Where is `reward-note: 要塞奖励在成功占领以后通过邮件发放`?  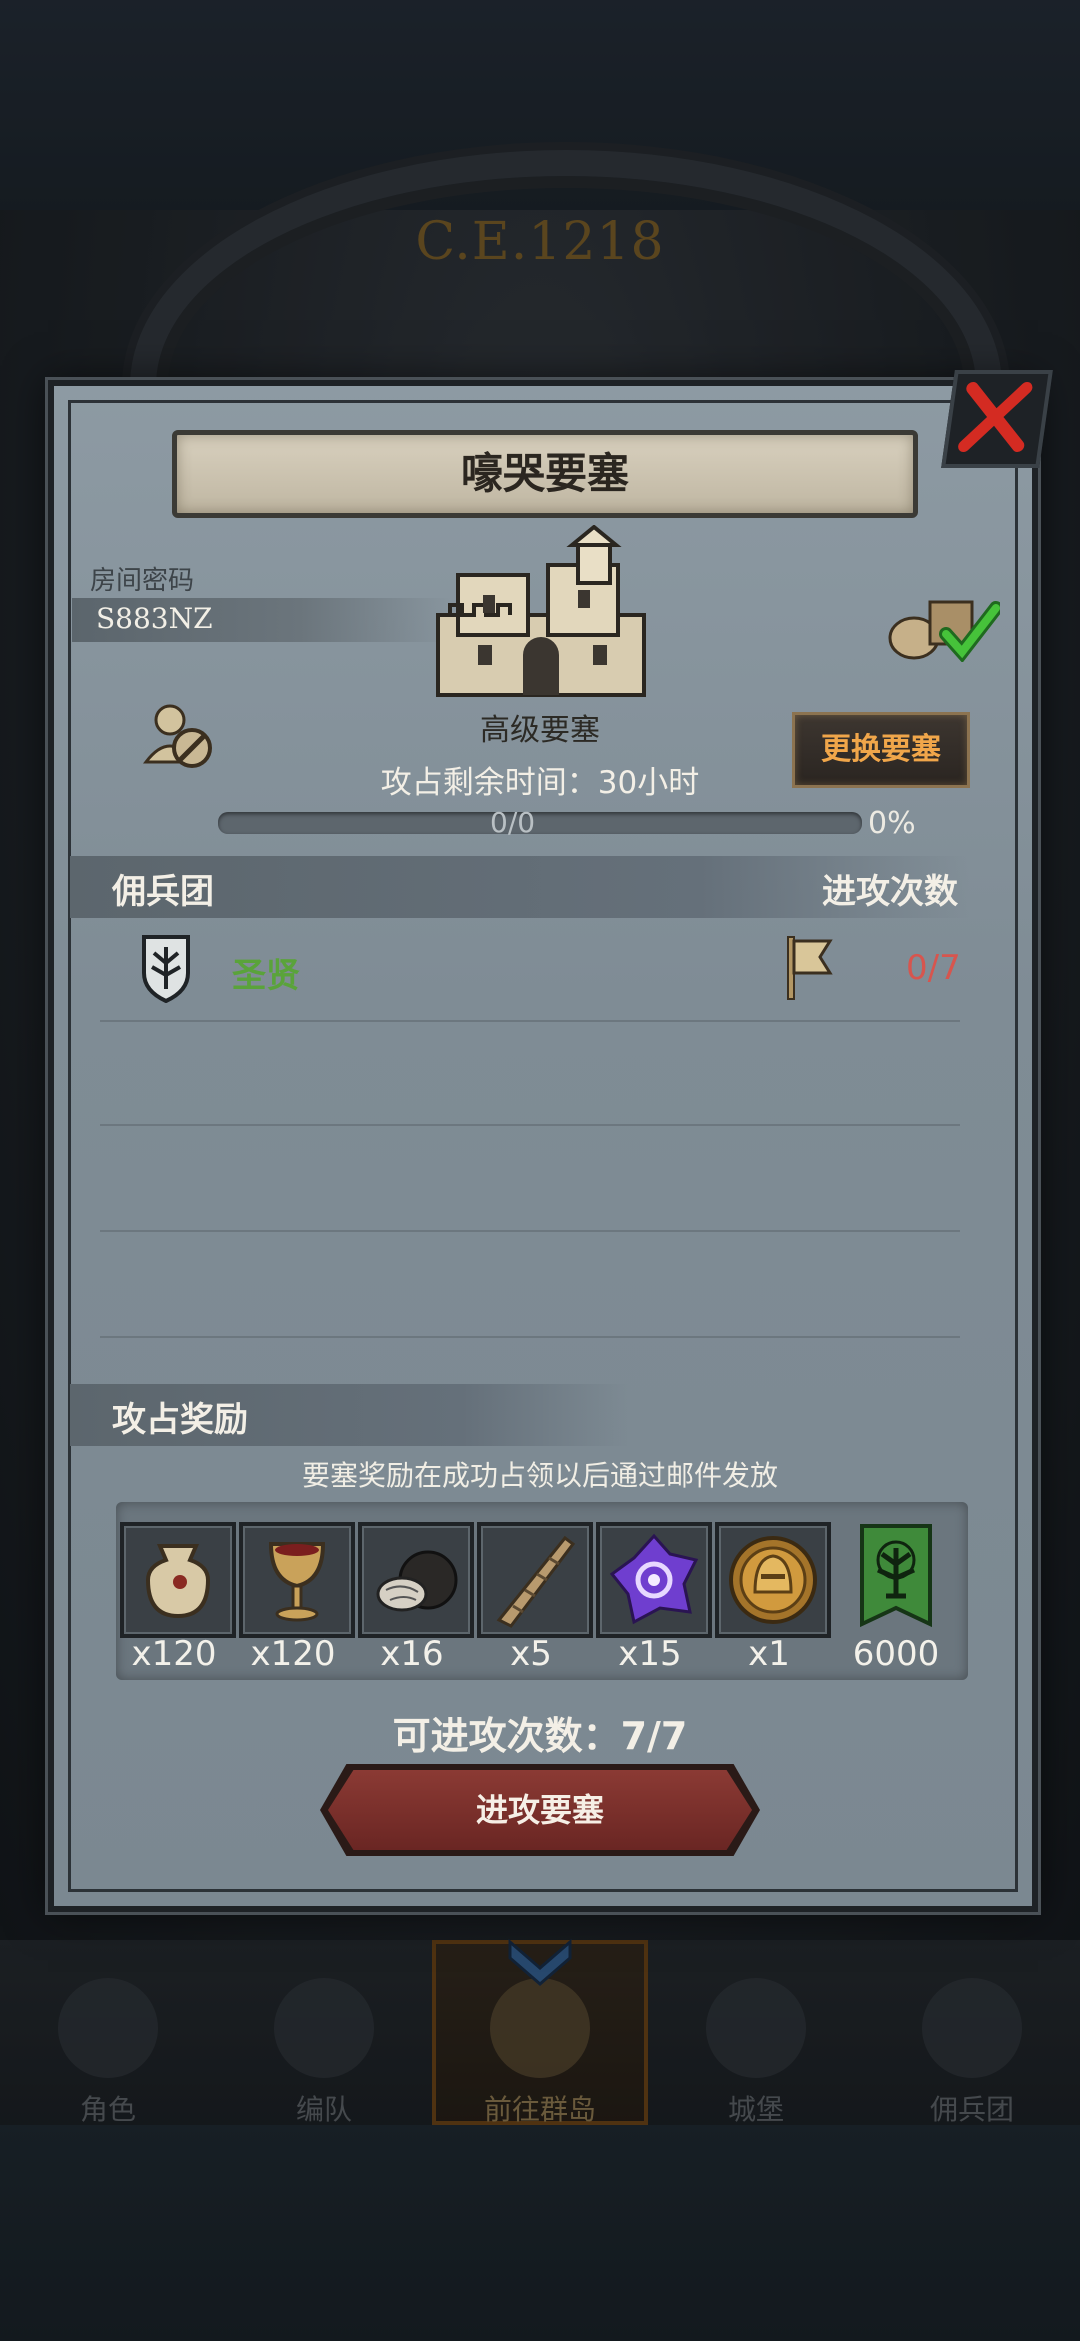
reward-note: 要塞奖励在成功占领以后通过邮件发放 is located at coordinates (539, 1475).